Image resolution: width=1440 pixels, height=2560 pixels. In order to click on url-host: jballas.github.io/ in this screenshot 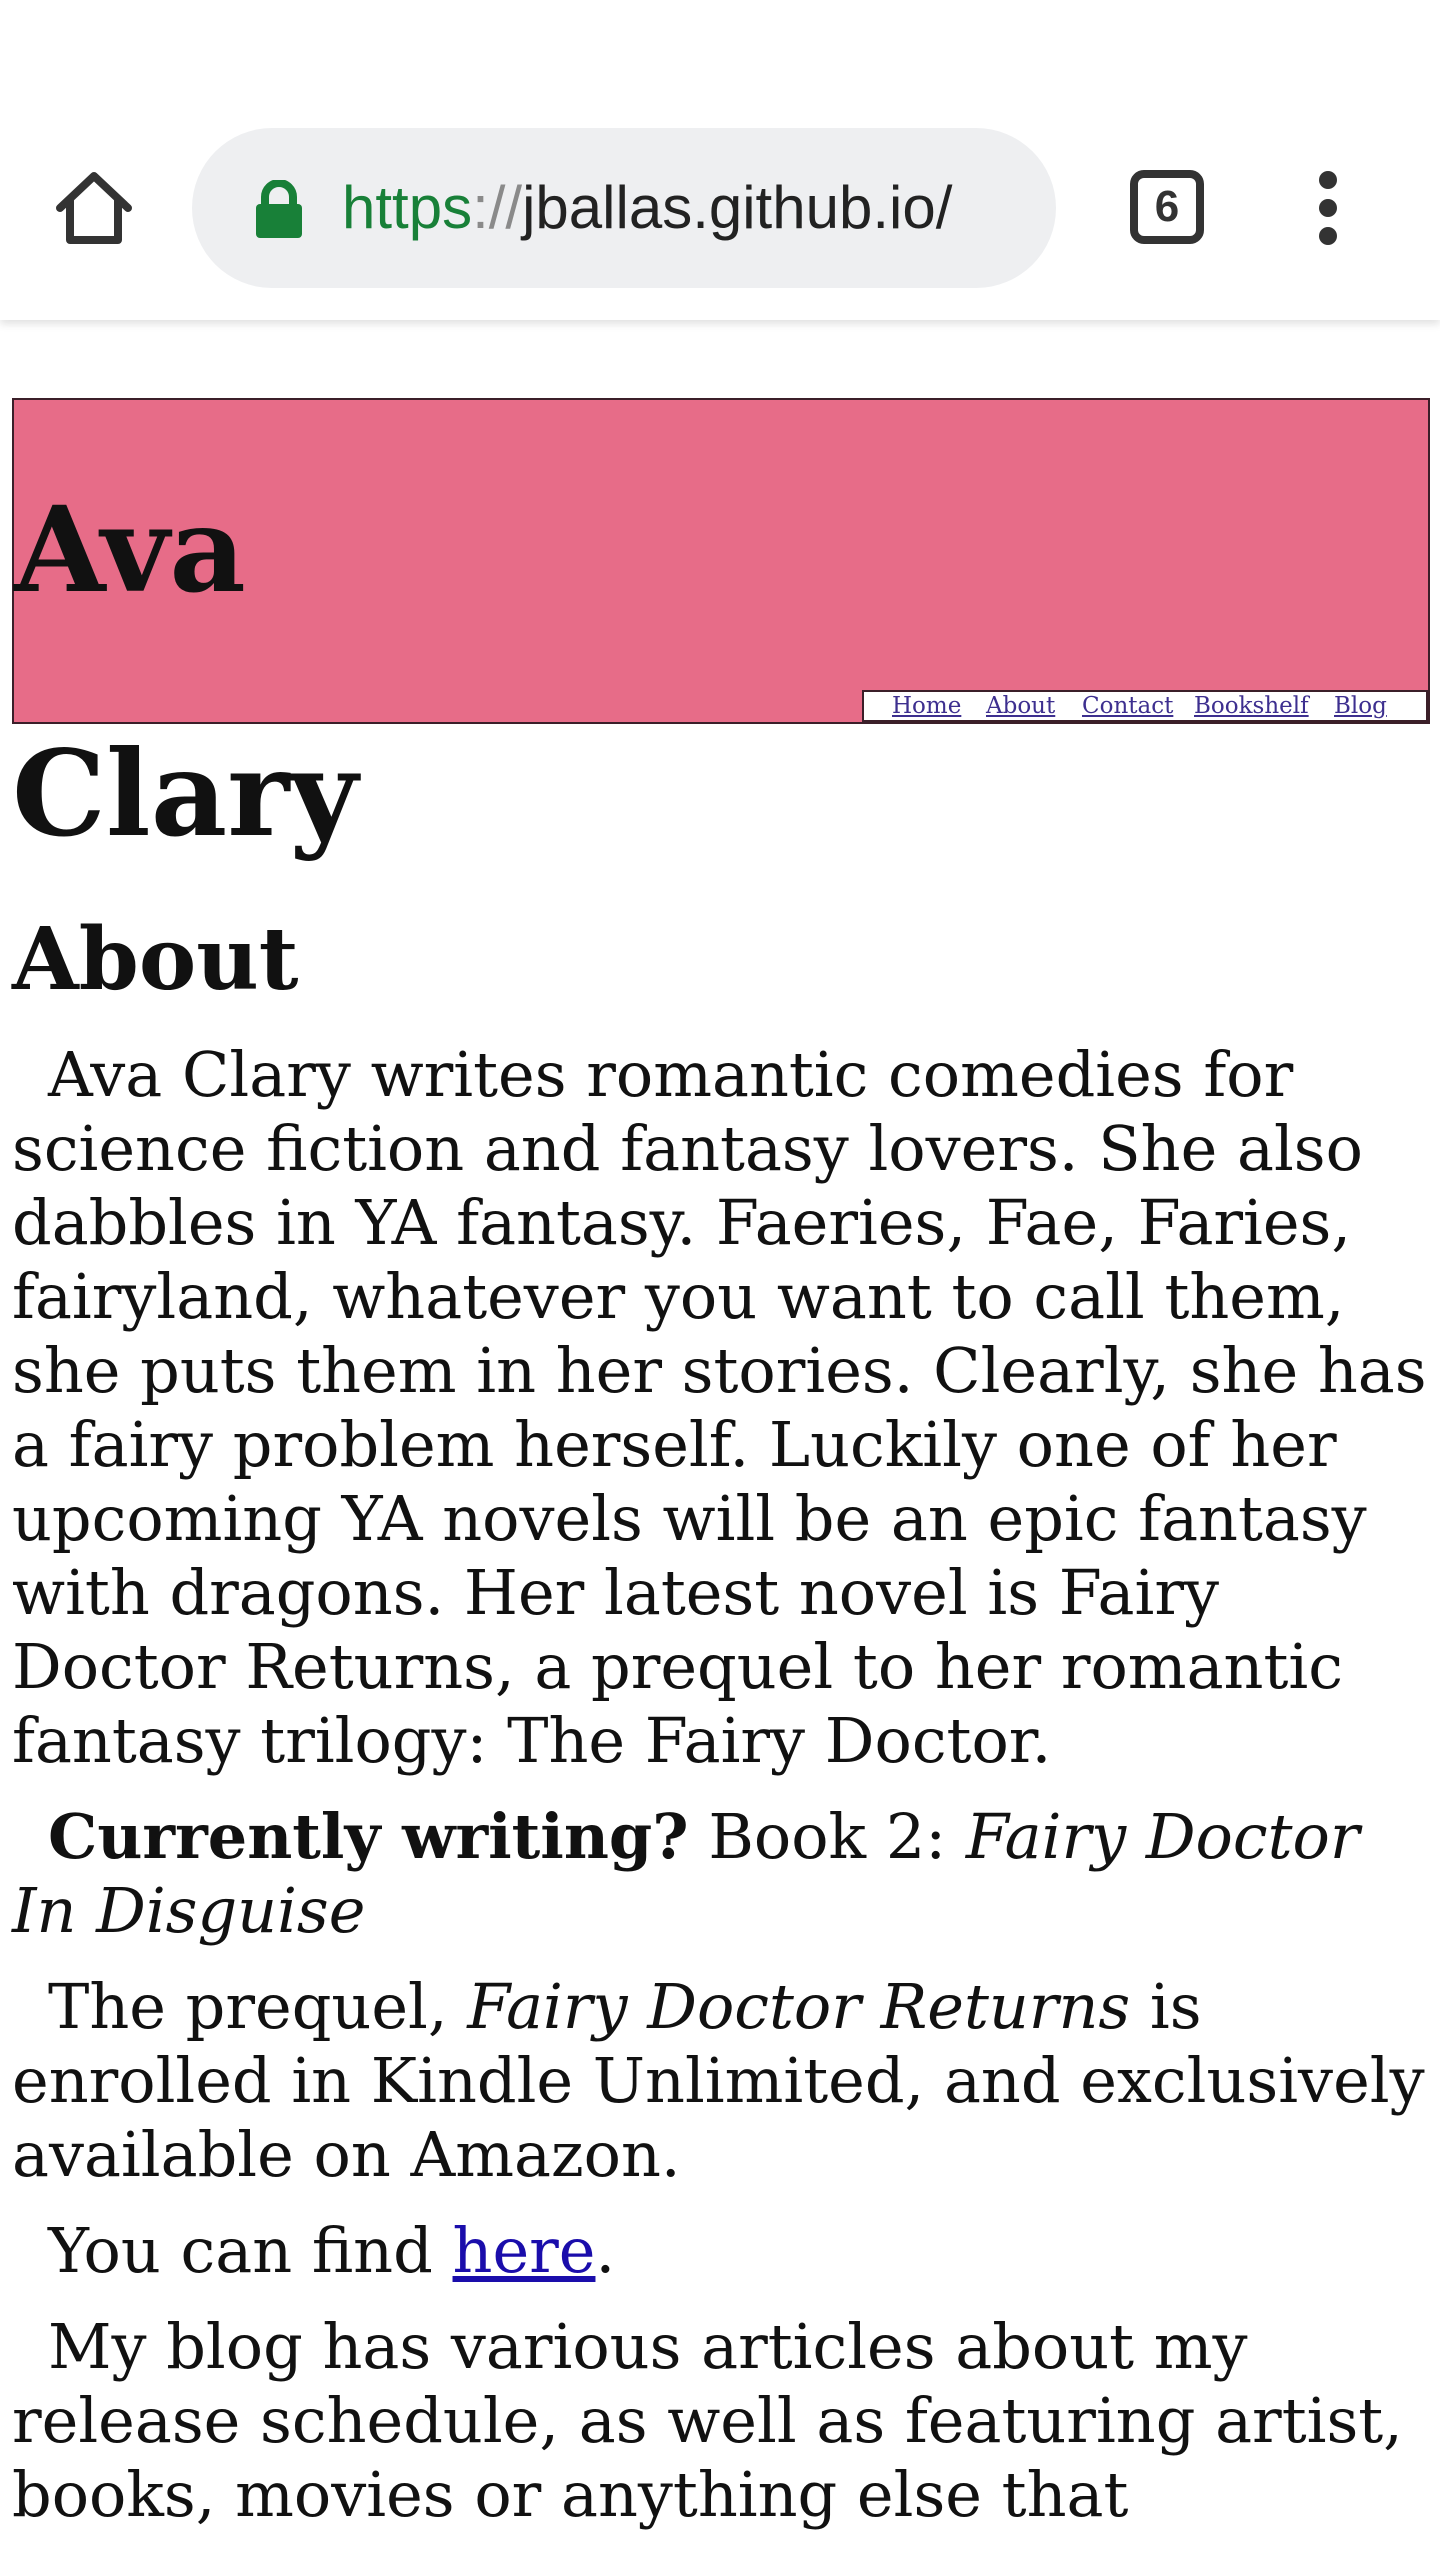, I will do `click(737, 207)`.